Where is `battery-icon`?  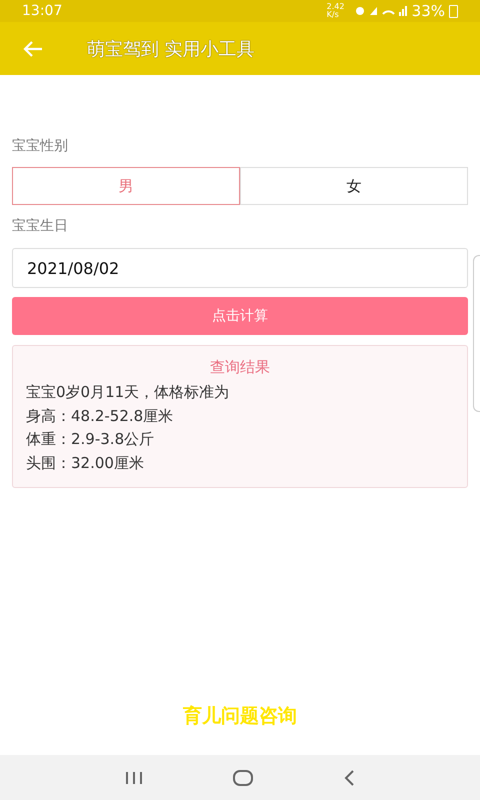 battery-icon is located at coordinates (453, 11).